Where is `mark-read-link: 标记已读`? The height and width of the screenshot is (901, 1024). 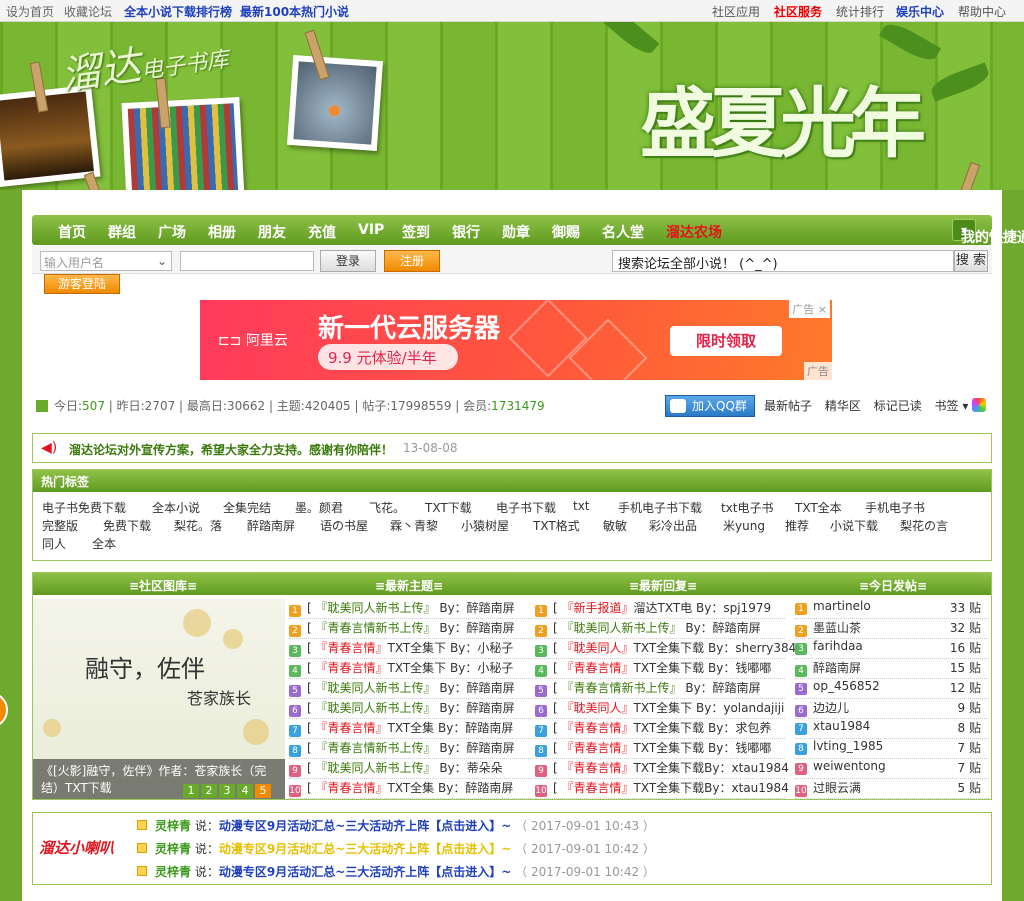
mark-read-link: 标记已读 is located at coordinates (898, 406).